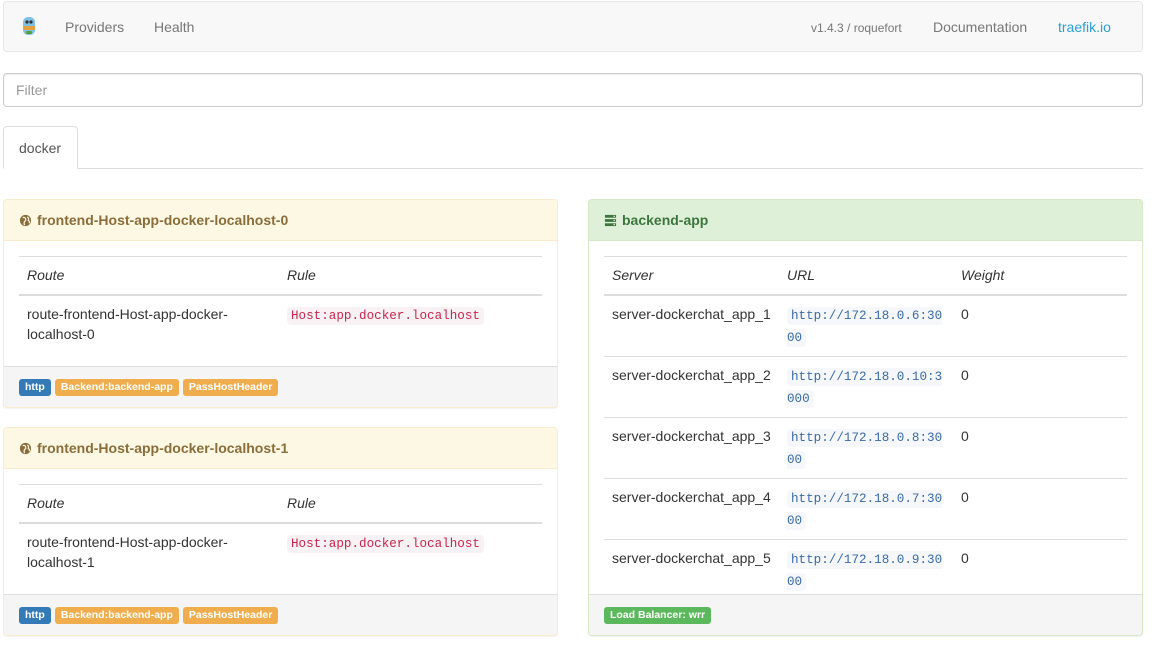 The height and width of the screenshot is (650, 1166). I want to click on backend-panel-footer: Load Balancer: wrr, so click(865, 614).